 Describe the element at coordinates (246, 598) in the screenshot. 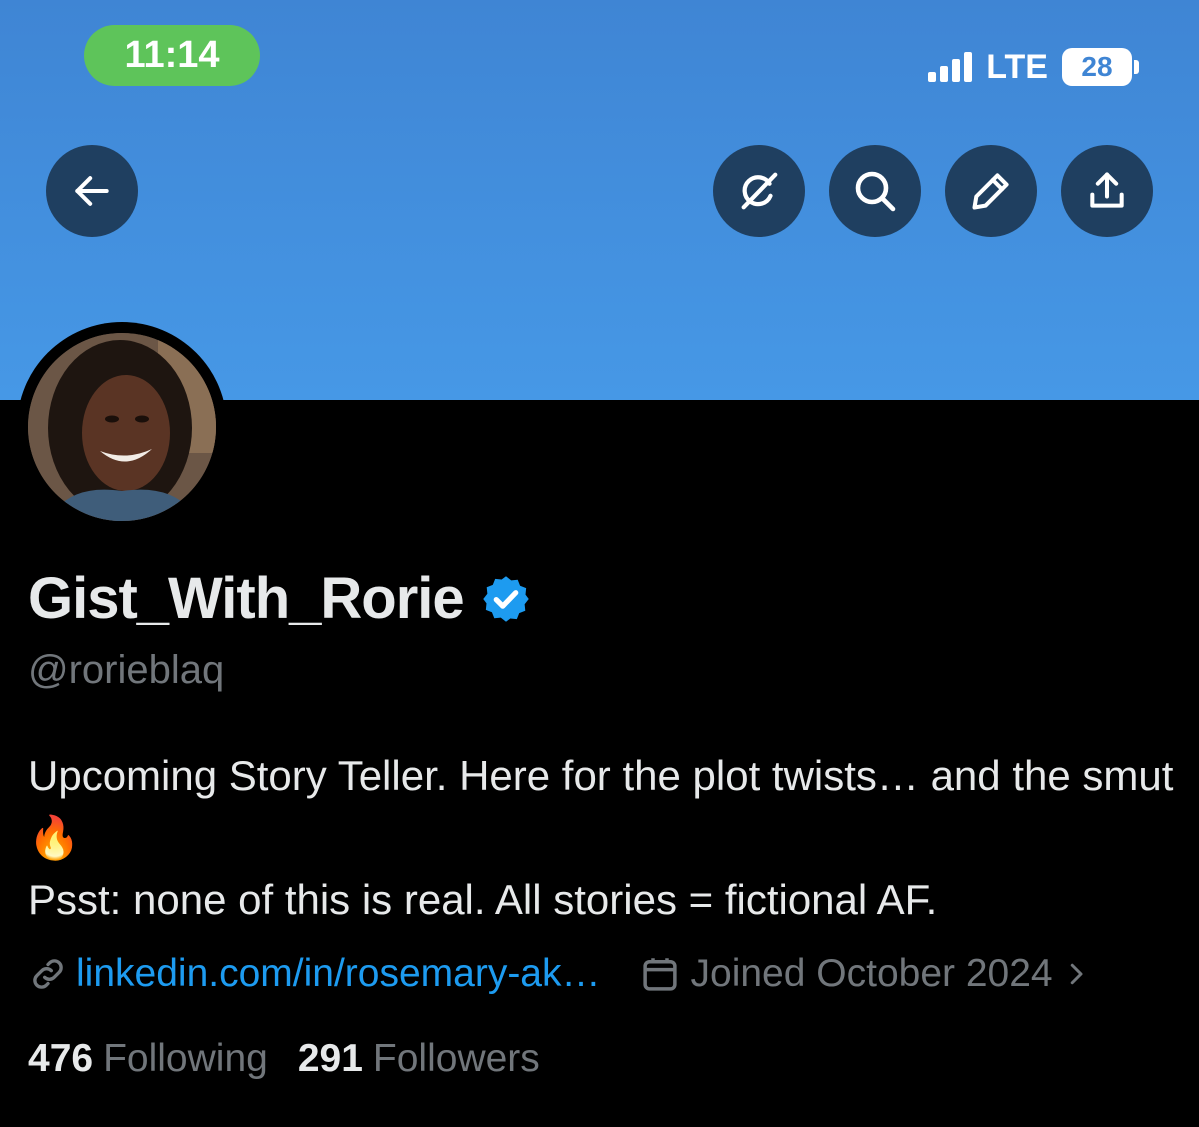

I see `display-name: Gist_With_Rorie` at that location.